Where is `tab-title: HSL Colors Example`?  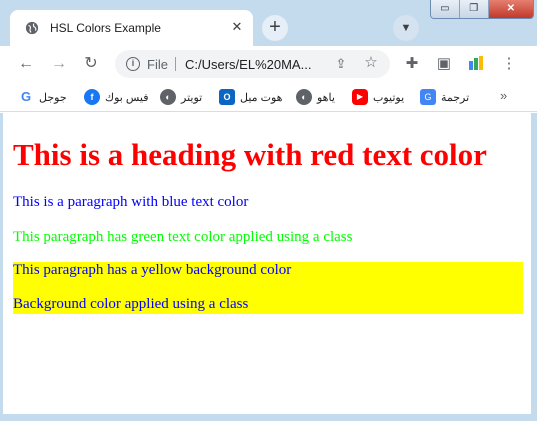 tab-title: HSL Colors Example is located at coordinates (105, 28).